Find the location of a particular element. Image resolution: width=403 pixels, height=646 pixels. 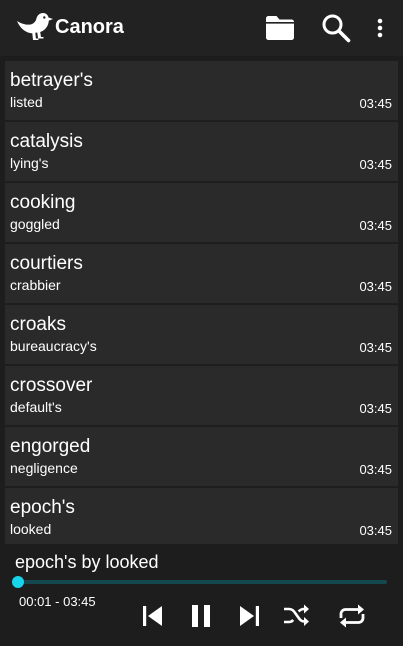

song-title: engorged is located at coordinates (50, 446).